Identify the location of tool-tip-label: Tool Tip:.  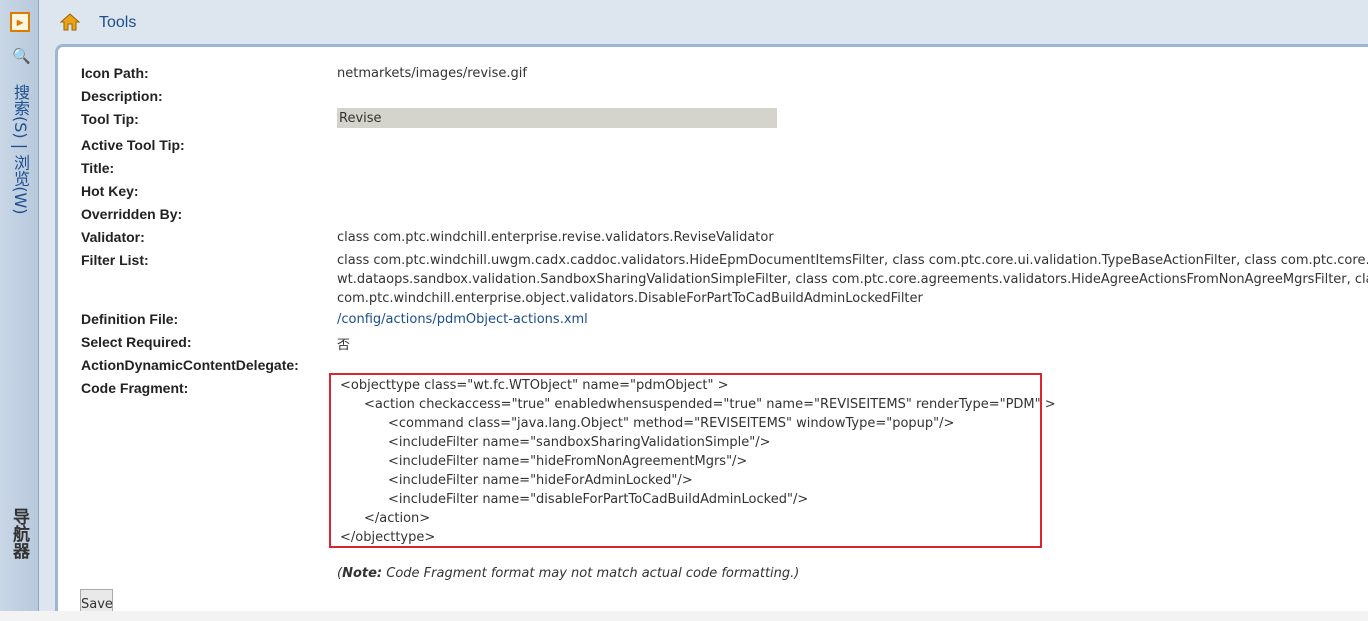
(110, 119).